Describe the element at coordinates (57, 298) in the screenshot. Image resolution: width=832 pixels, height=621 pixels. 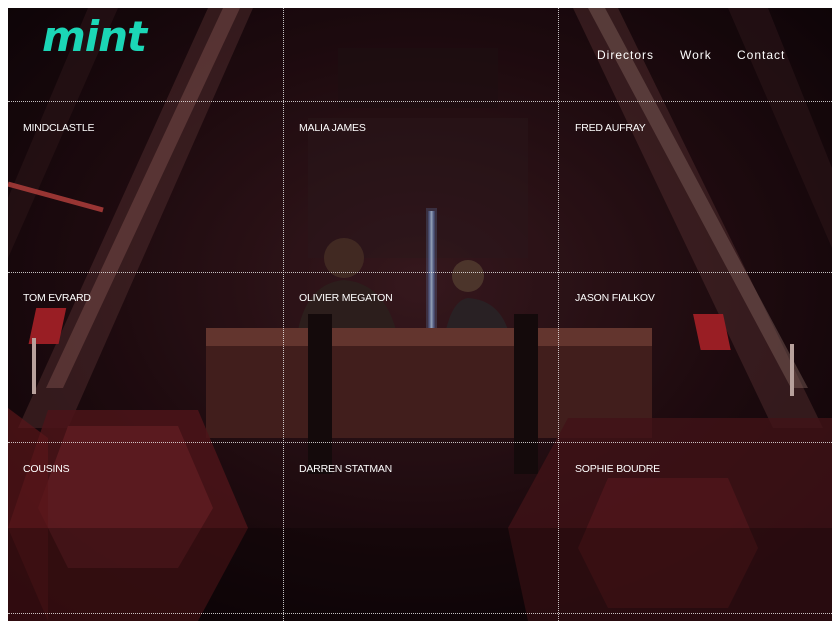
I see `director-link: TOM EVRARD` at that location.